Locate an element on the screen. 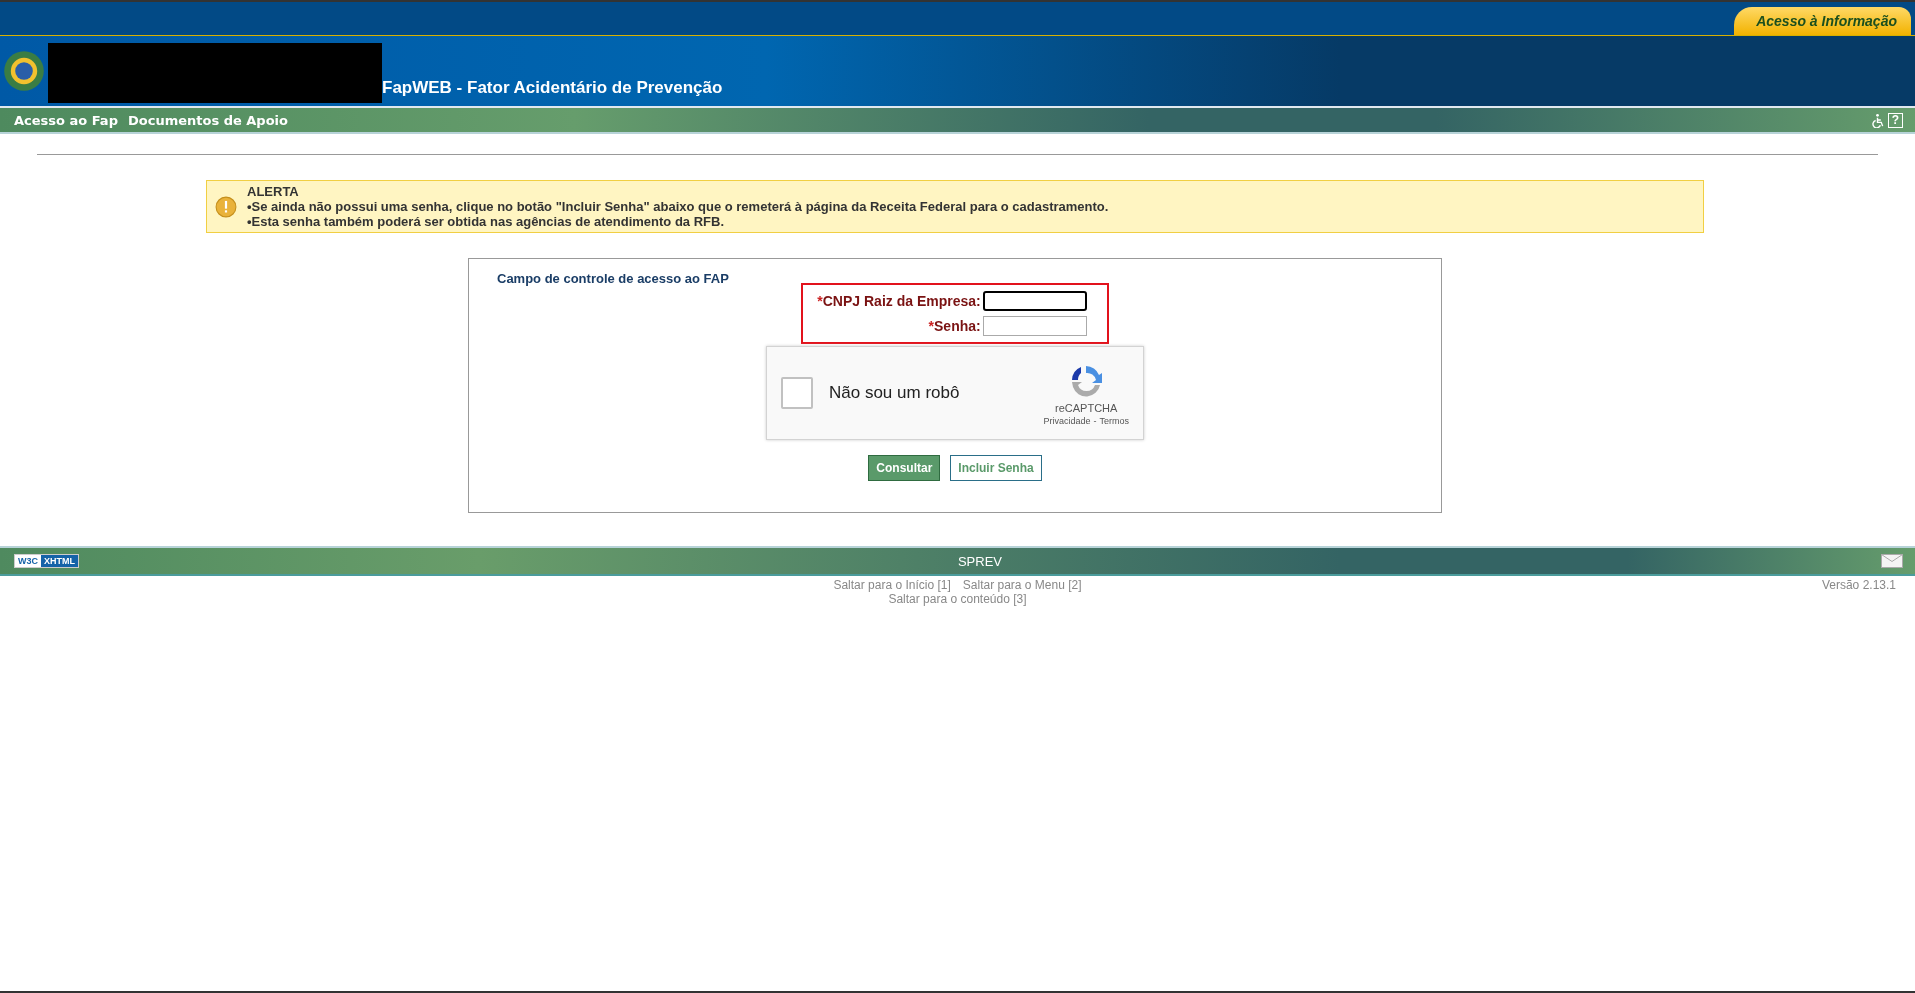  nav-link: Acesso ao Fap is located at coordinates (66, 120).